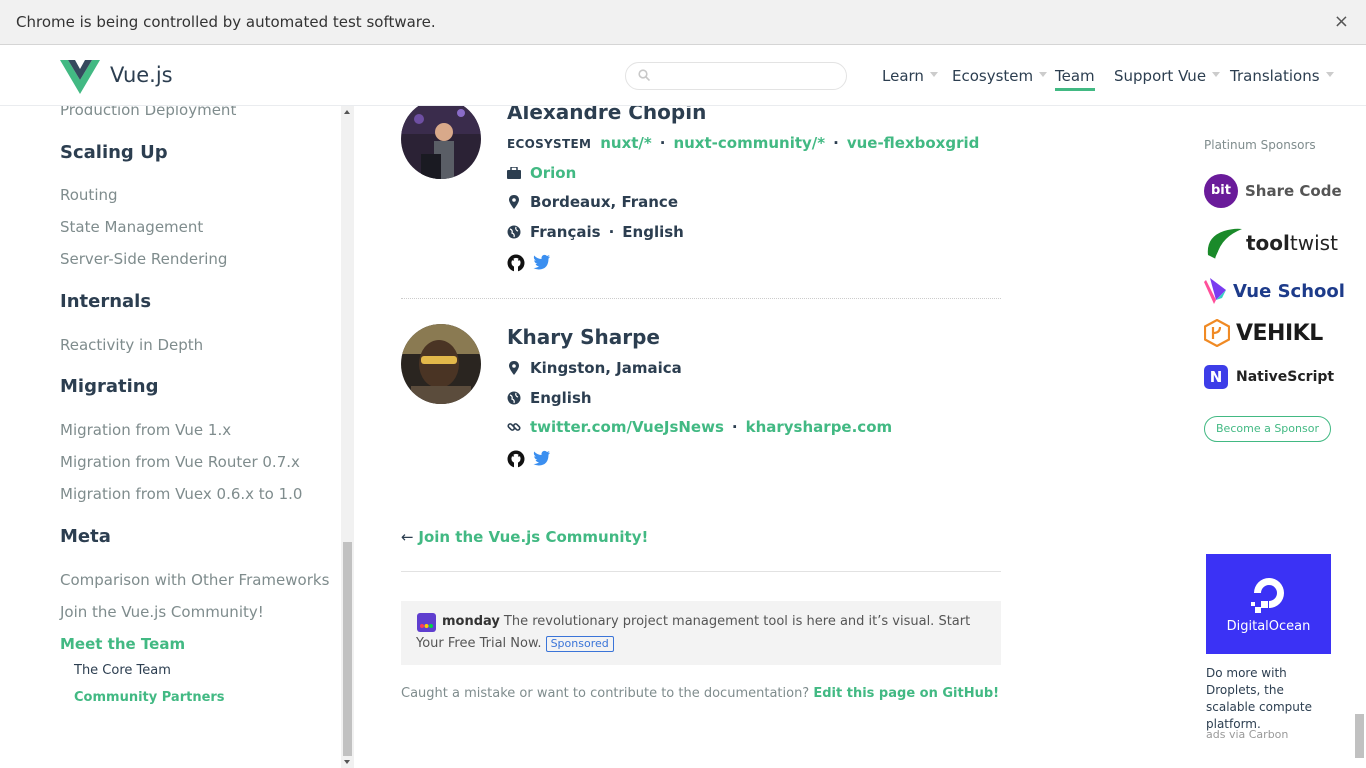 This screenshot has height=768, width=1366. I want to click on sponsor-vehikl: VEHIKL, so click(1263, 333).